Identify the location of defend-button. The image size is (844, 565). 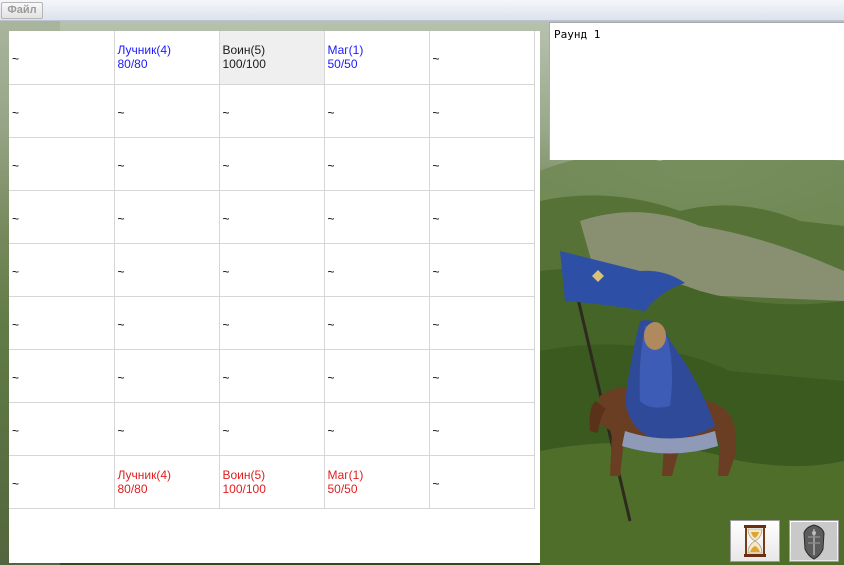
(814, 541).